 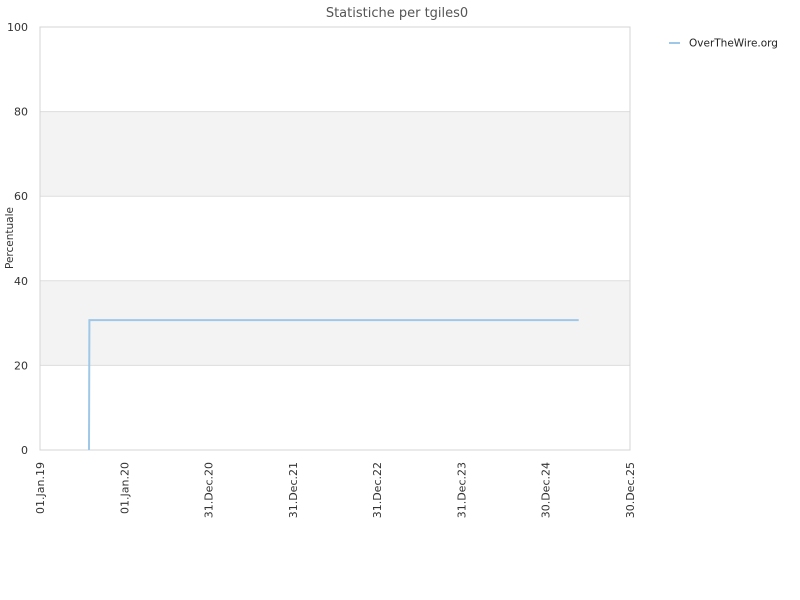 I want to click on x-tick-label: 31.Dec.23, so click(x=461, y=490).